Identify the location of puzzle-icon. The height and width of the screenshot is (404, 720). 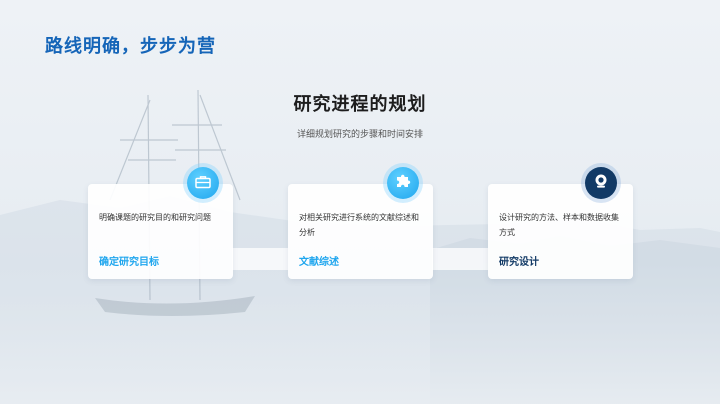
(403, 183).